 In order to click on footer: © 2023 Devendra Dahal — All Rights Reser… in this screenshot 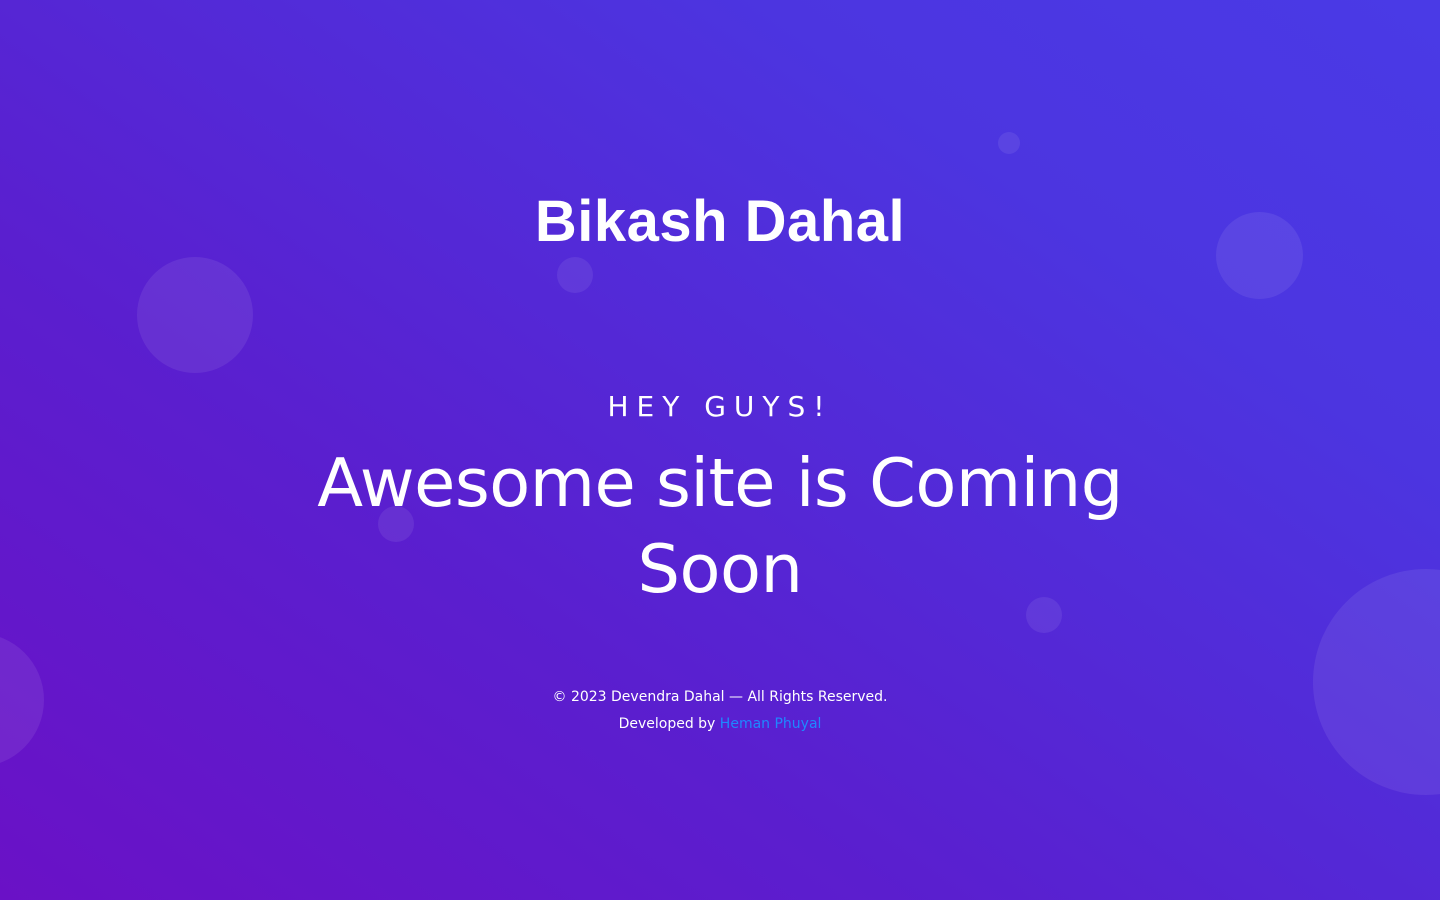, I will do `click(720, 711)`.